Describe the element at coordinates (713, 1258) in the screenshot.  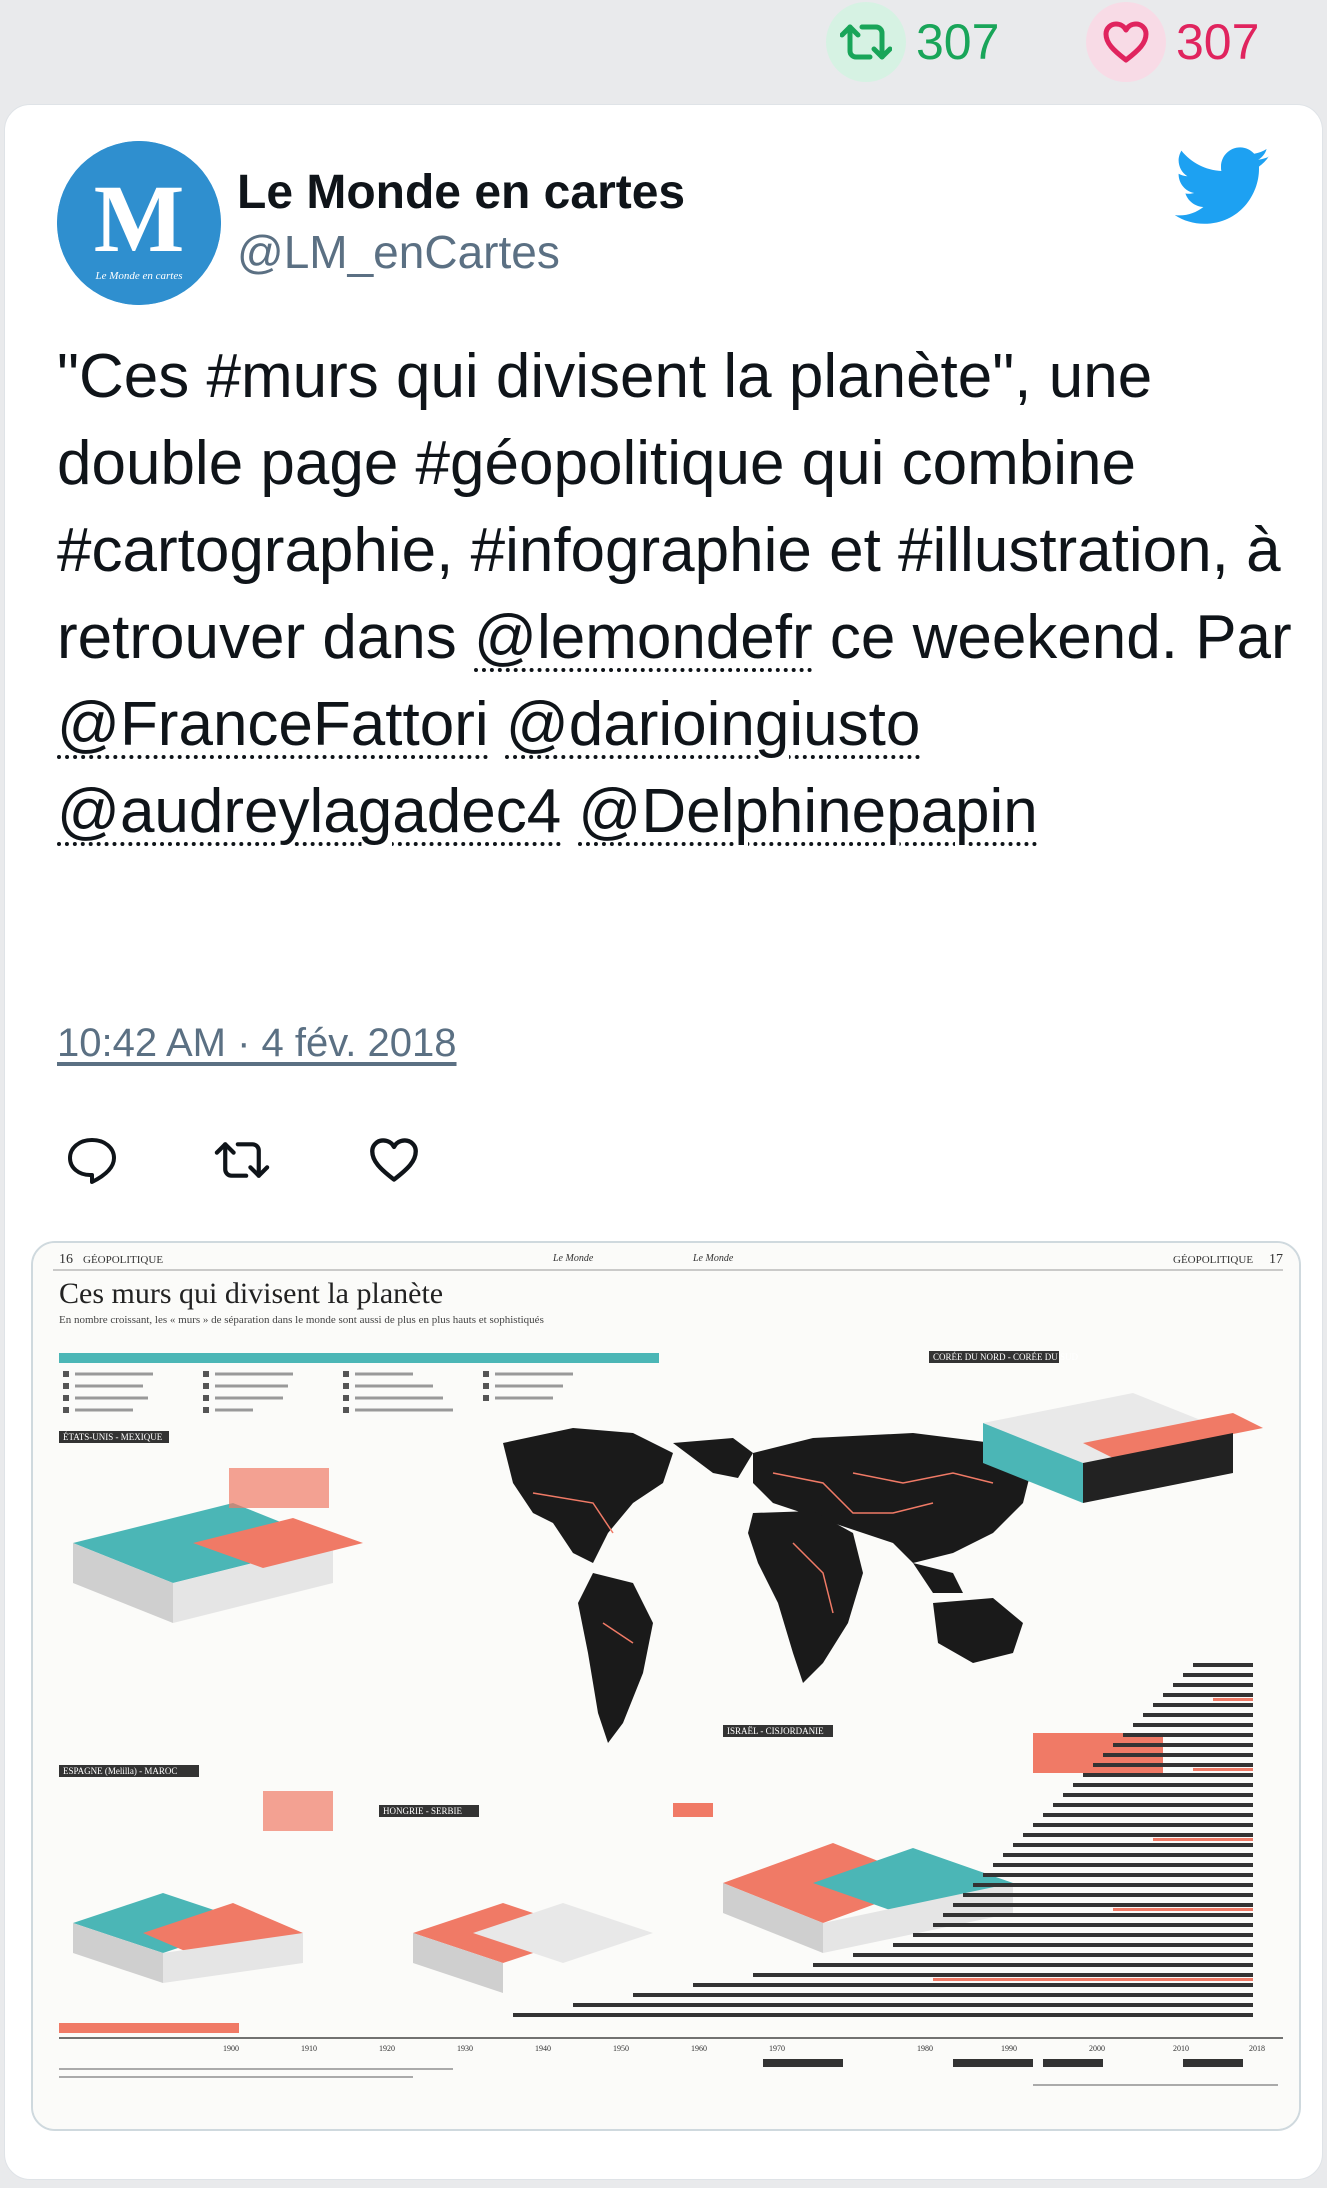
I see `media-masthead-right: Le Monde` at that location.